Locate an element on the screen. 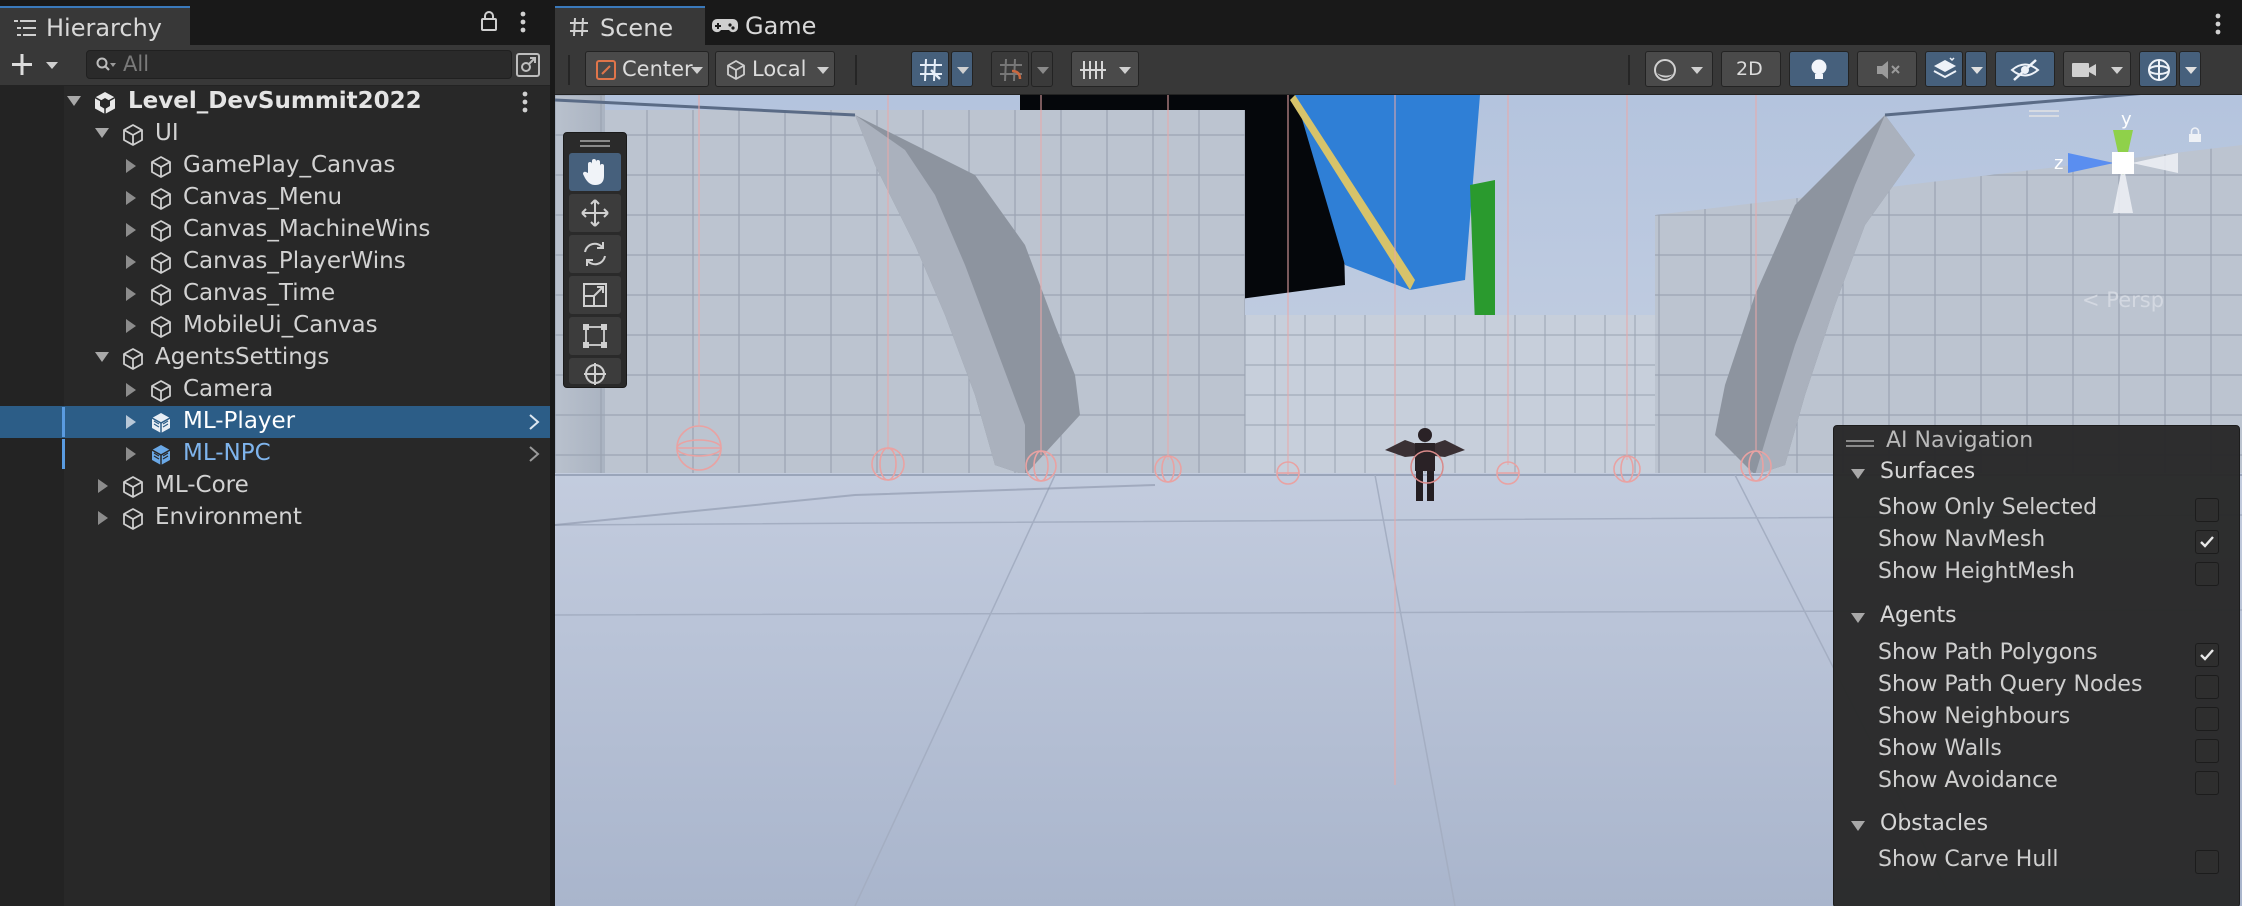  scene-kebab-icon is located at coordinates (525, 102).